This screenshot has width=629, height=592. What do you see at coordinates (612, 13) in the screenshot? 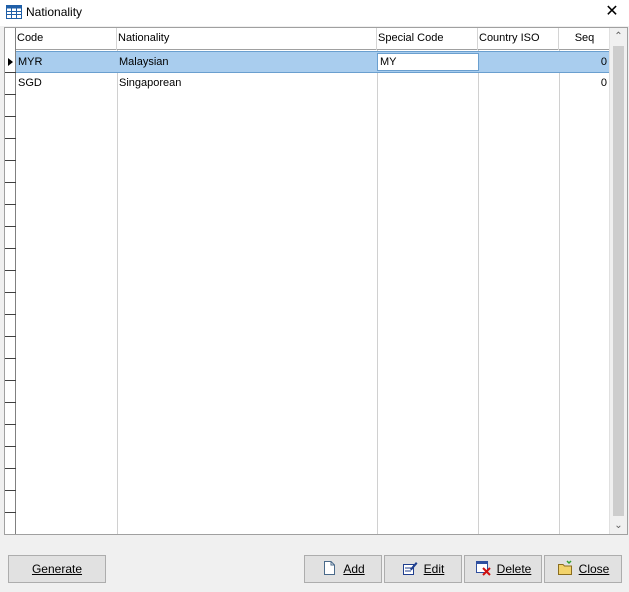
I see `window-close-button: ✕` at bounding box center [612, 13].